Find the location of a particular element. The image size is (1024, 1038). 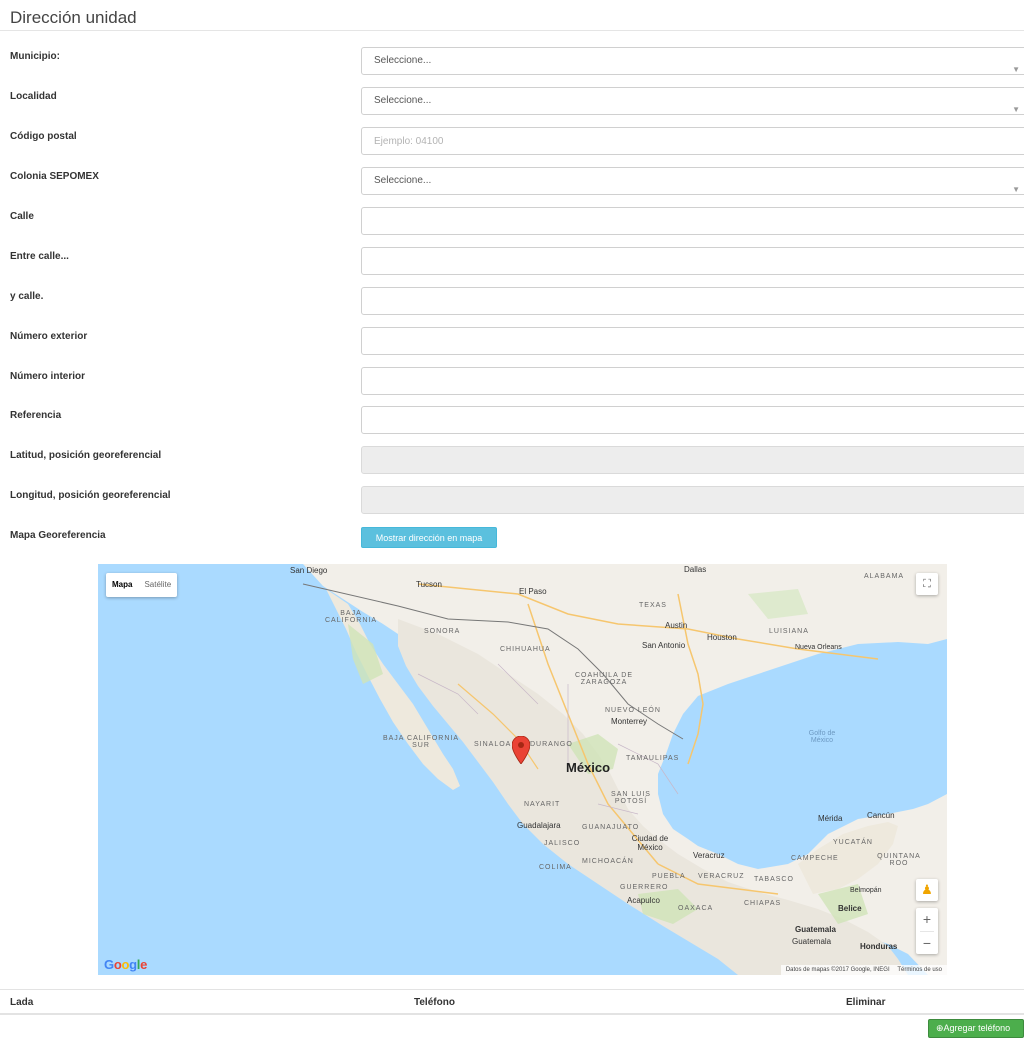

form-row-longitud: Longitud, posición georeferencial is located at coordinates (512, 506).